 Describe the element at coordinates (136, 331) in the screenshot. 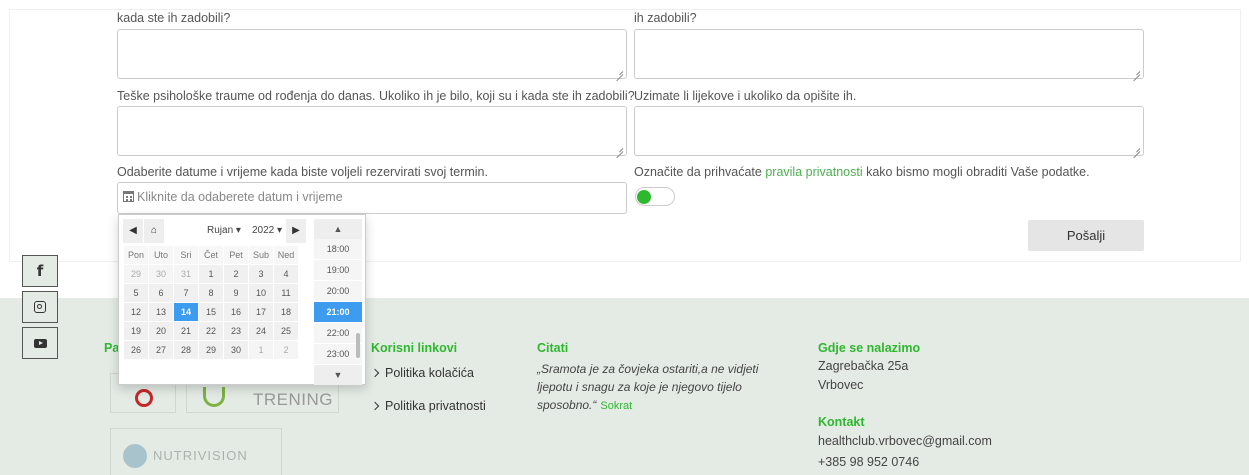

I see `calendar-day: 19` at that location.